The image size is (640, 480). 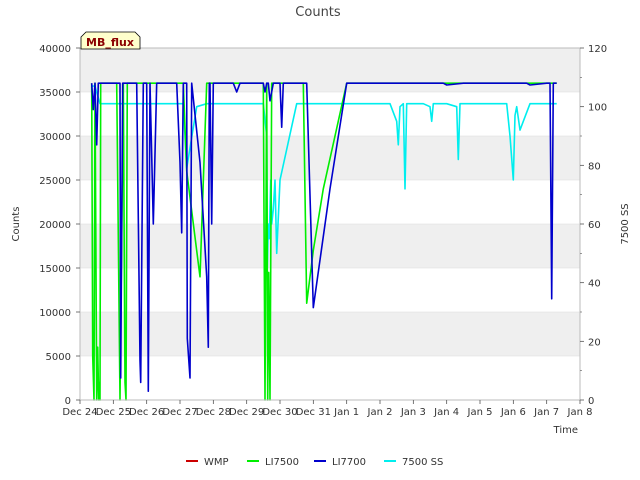 What do you see at coordinates (594, 166) in the screenshot?
I see `y2-tick-label: 80` at bounding box center [594, 166].